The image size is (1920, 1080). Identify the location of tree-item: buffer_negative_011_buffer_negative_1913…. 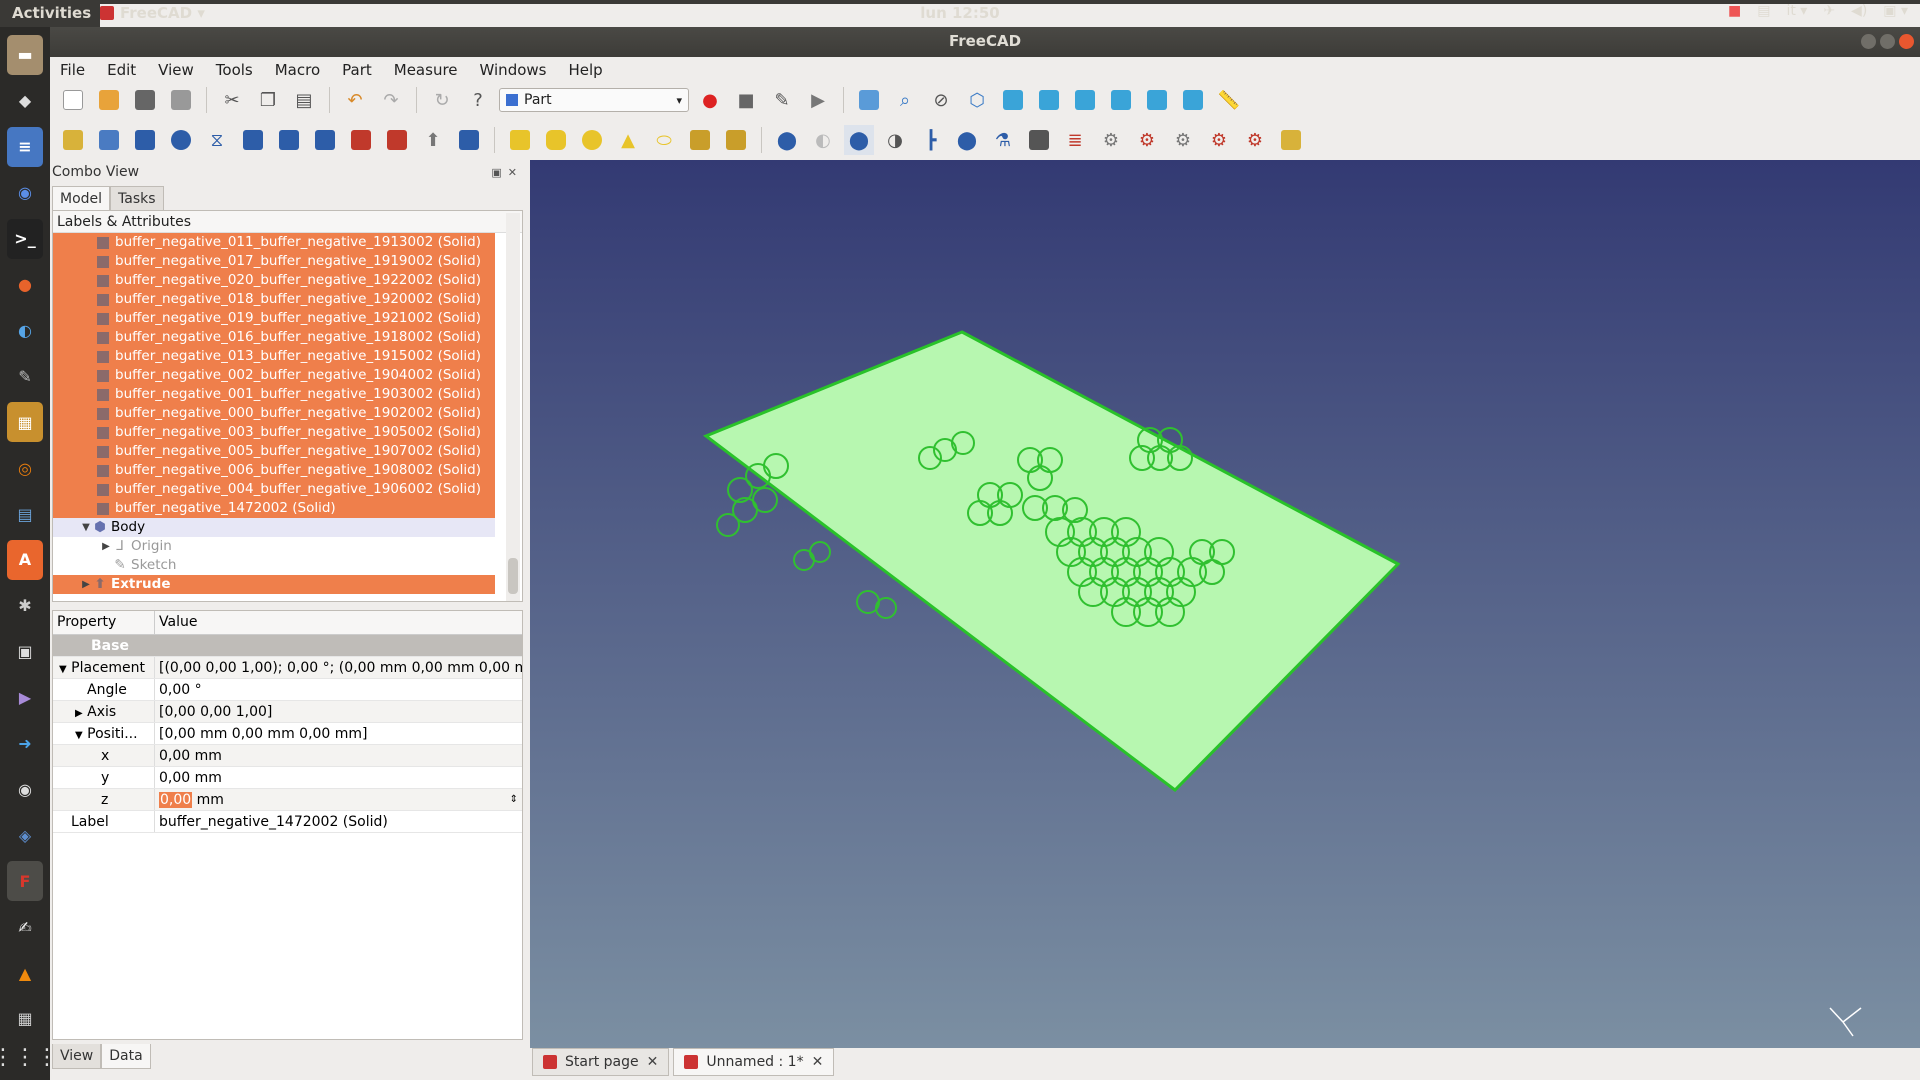
(274, 242).